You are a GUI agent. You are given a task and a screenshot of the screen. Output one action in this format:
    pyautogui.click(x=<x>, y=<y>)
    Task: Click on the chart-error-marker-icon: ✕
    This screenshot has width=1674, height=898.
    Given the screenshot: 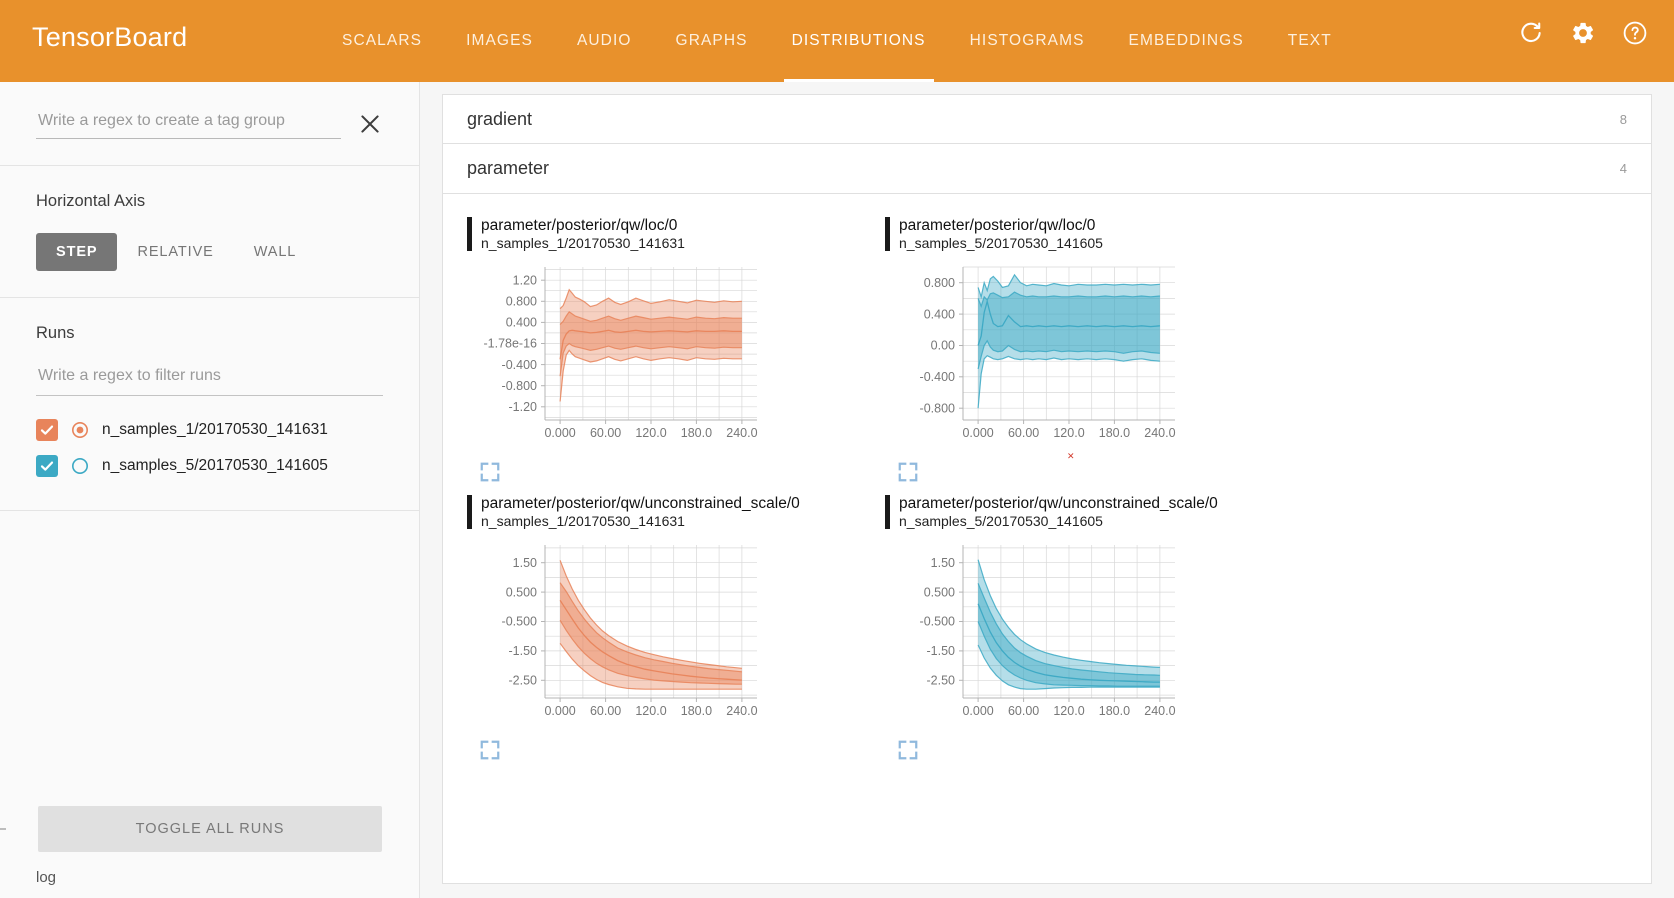 What is the action you would take?
    pyautogui.click(x=1071, y=456)
    